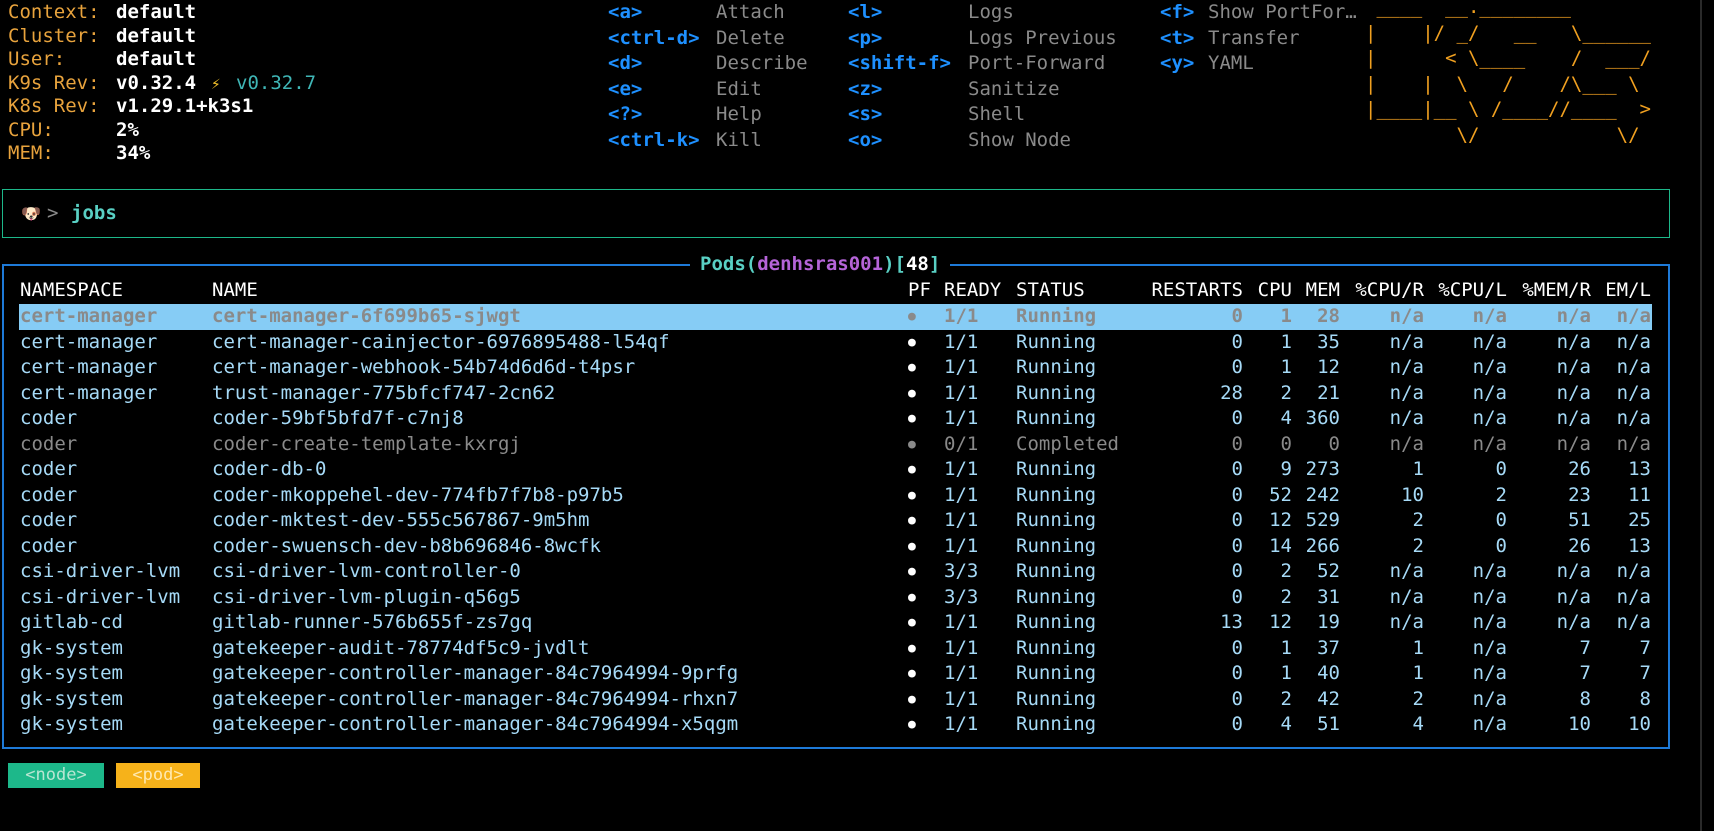  I want to click on shortcut-key: <e>, so click(625, 90).